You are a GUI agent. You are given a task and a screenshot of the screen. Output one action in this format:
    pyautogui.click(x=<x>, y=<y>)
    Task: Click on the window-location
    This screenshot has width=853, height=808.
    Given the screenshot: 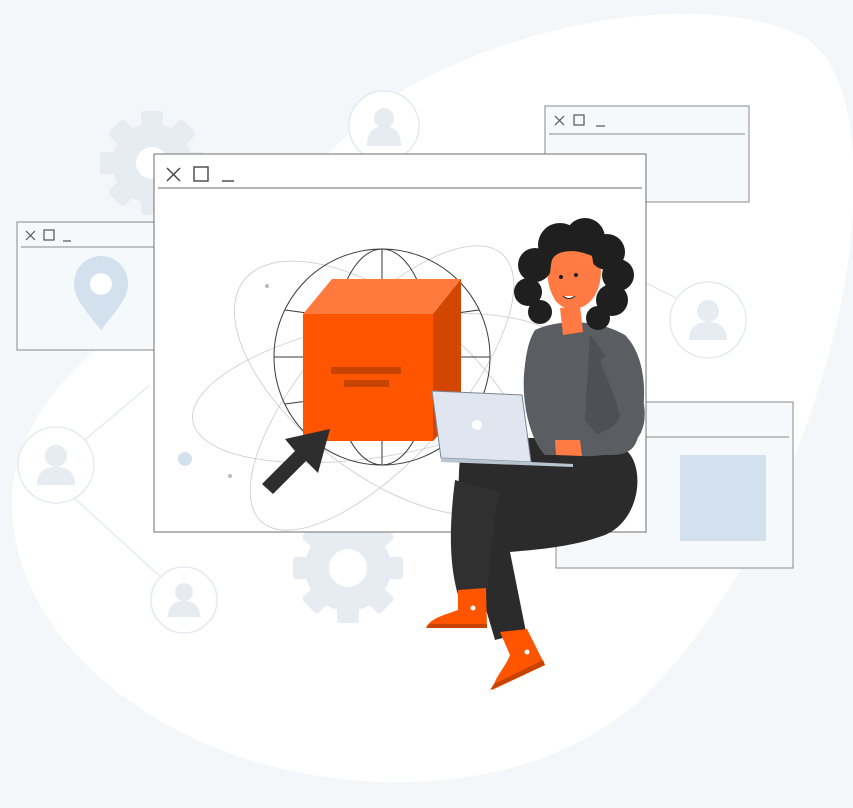 What is the action you would take?
    pyautogui.click(x=97, y=286)
    